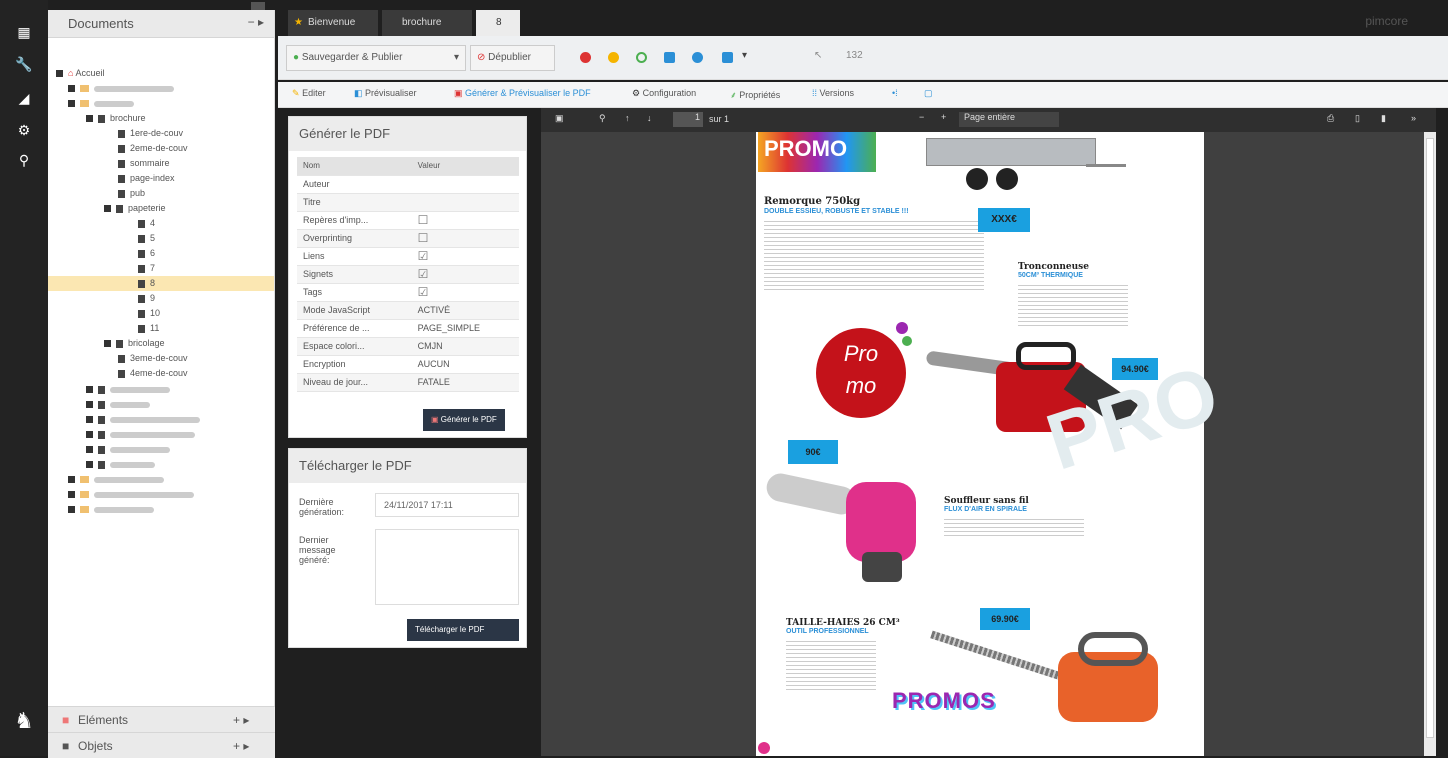  What do you see at coordinates (1330, 118) in the screenshot?
I see `print-icon: ⎙` at bounding box center [1330, 118].